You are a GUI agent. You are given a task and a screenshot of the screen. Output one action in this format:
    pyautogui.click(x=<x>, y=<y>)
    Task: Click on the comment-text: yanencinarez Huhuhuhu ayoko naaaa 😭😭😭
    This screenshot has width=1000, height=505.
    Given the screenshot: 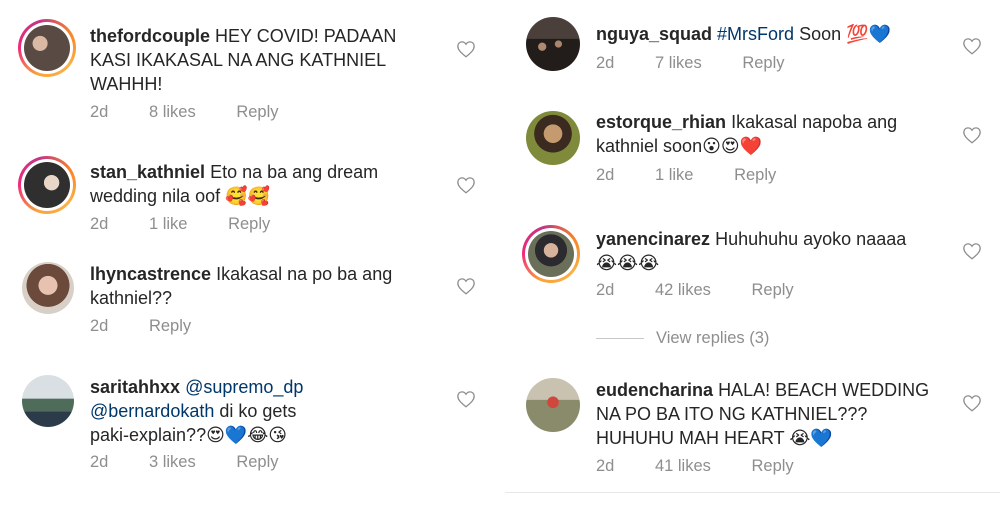 What is the action you would take?
    pyautogui.click(x=751, y=251)
    